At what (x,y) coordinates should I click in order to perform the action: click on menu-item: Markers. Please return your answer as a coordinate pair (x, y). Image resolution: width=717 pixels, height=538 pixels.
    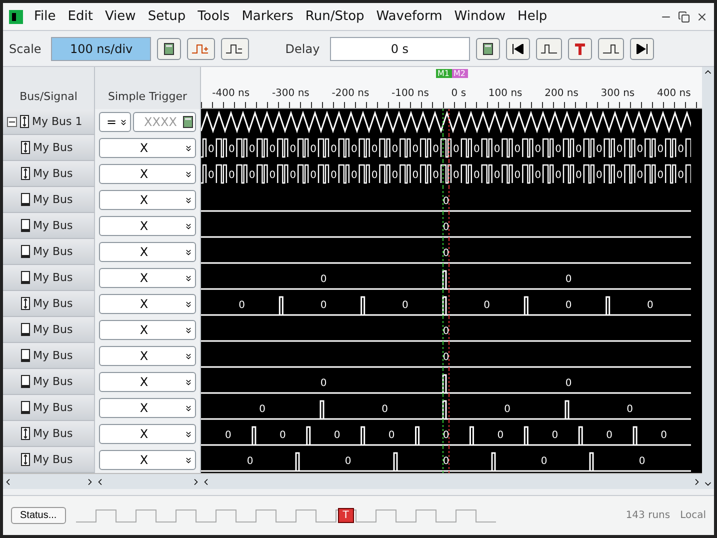
    Looking at the image, I should click on (267, 16).